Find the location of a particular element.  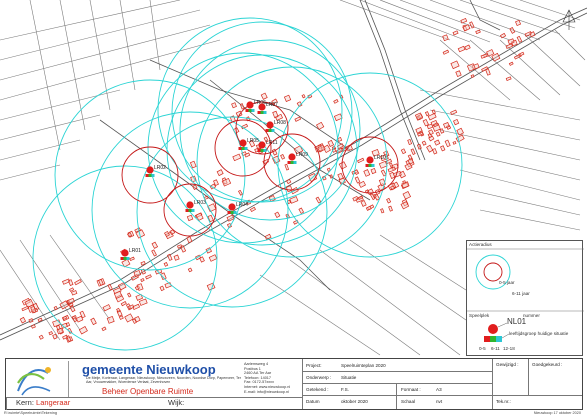

getekend-value: F.S. is located at coordinates (345, 389).